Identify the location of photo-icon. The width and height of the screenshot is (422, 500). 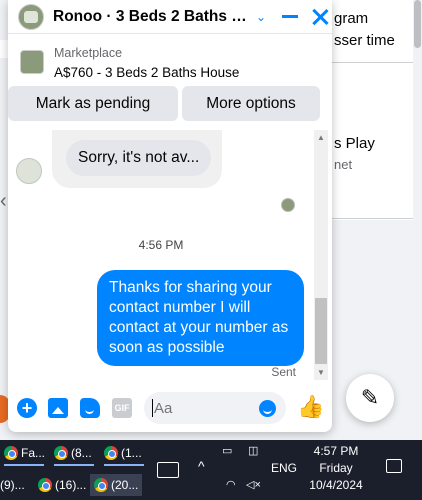
(58, 408).